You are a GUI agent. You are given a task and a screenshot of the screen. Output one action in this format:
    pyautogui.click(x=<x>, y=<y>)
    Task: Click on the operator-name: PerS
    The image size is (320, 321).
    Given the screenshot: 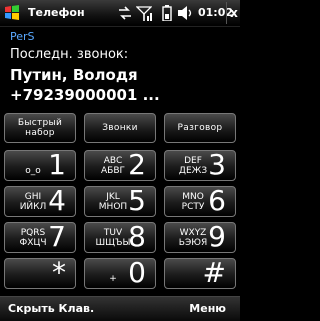 What is the action you would take?
    pyautogui.click(x=22, y=36)
    